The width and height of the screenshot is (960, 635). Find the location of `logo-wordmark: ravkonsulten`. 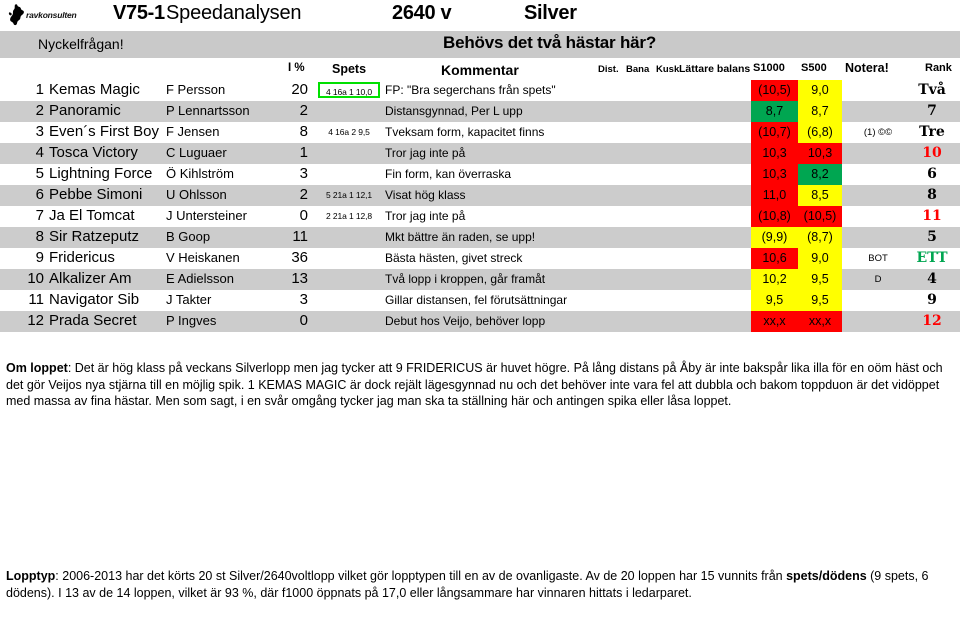

logo-wordmark: ravkonsulten is located at coordinates (51, 15).